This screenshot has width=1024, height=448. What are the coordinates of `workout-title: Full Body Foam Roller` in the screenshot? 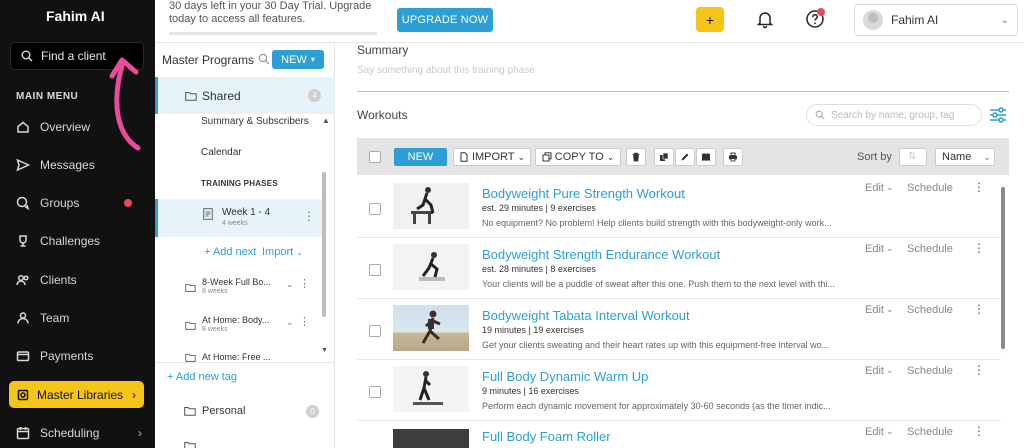 It's located at (546, 436).